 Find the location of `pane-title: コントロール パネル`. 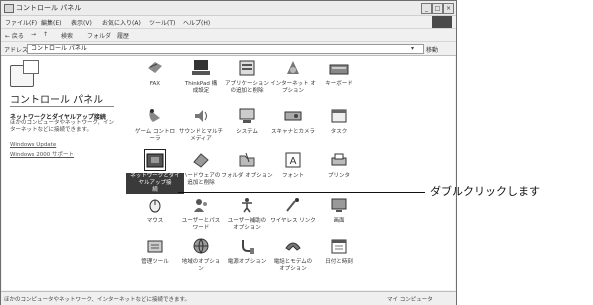

pane-title: コントロール パネル is located at coordinates (57, 100).